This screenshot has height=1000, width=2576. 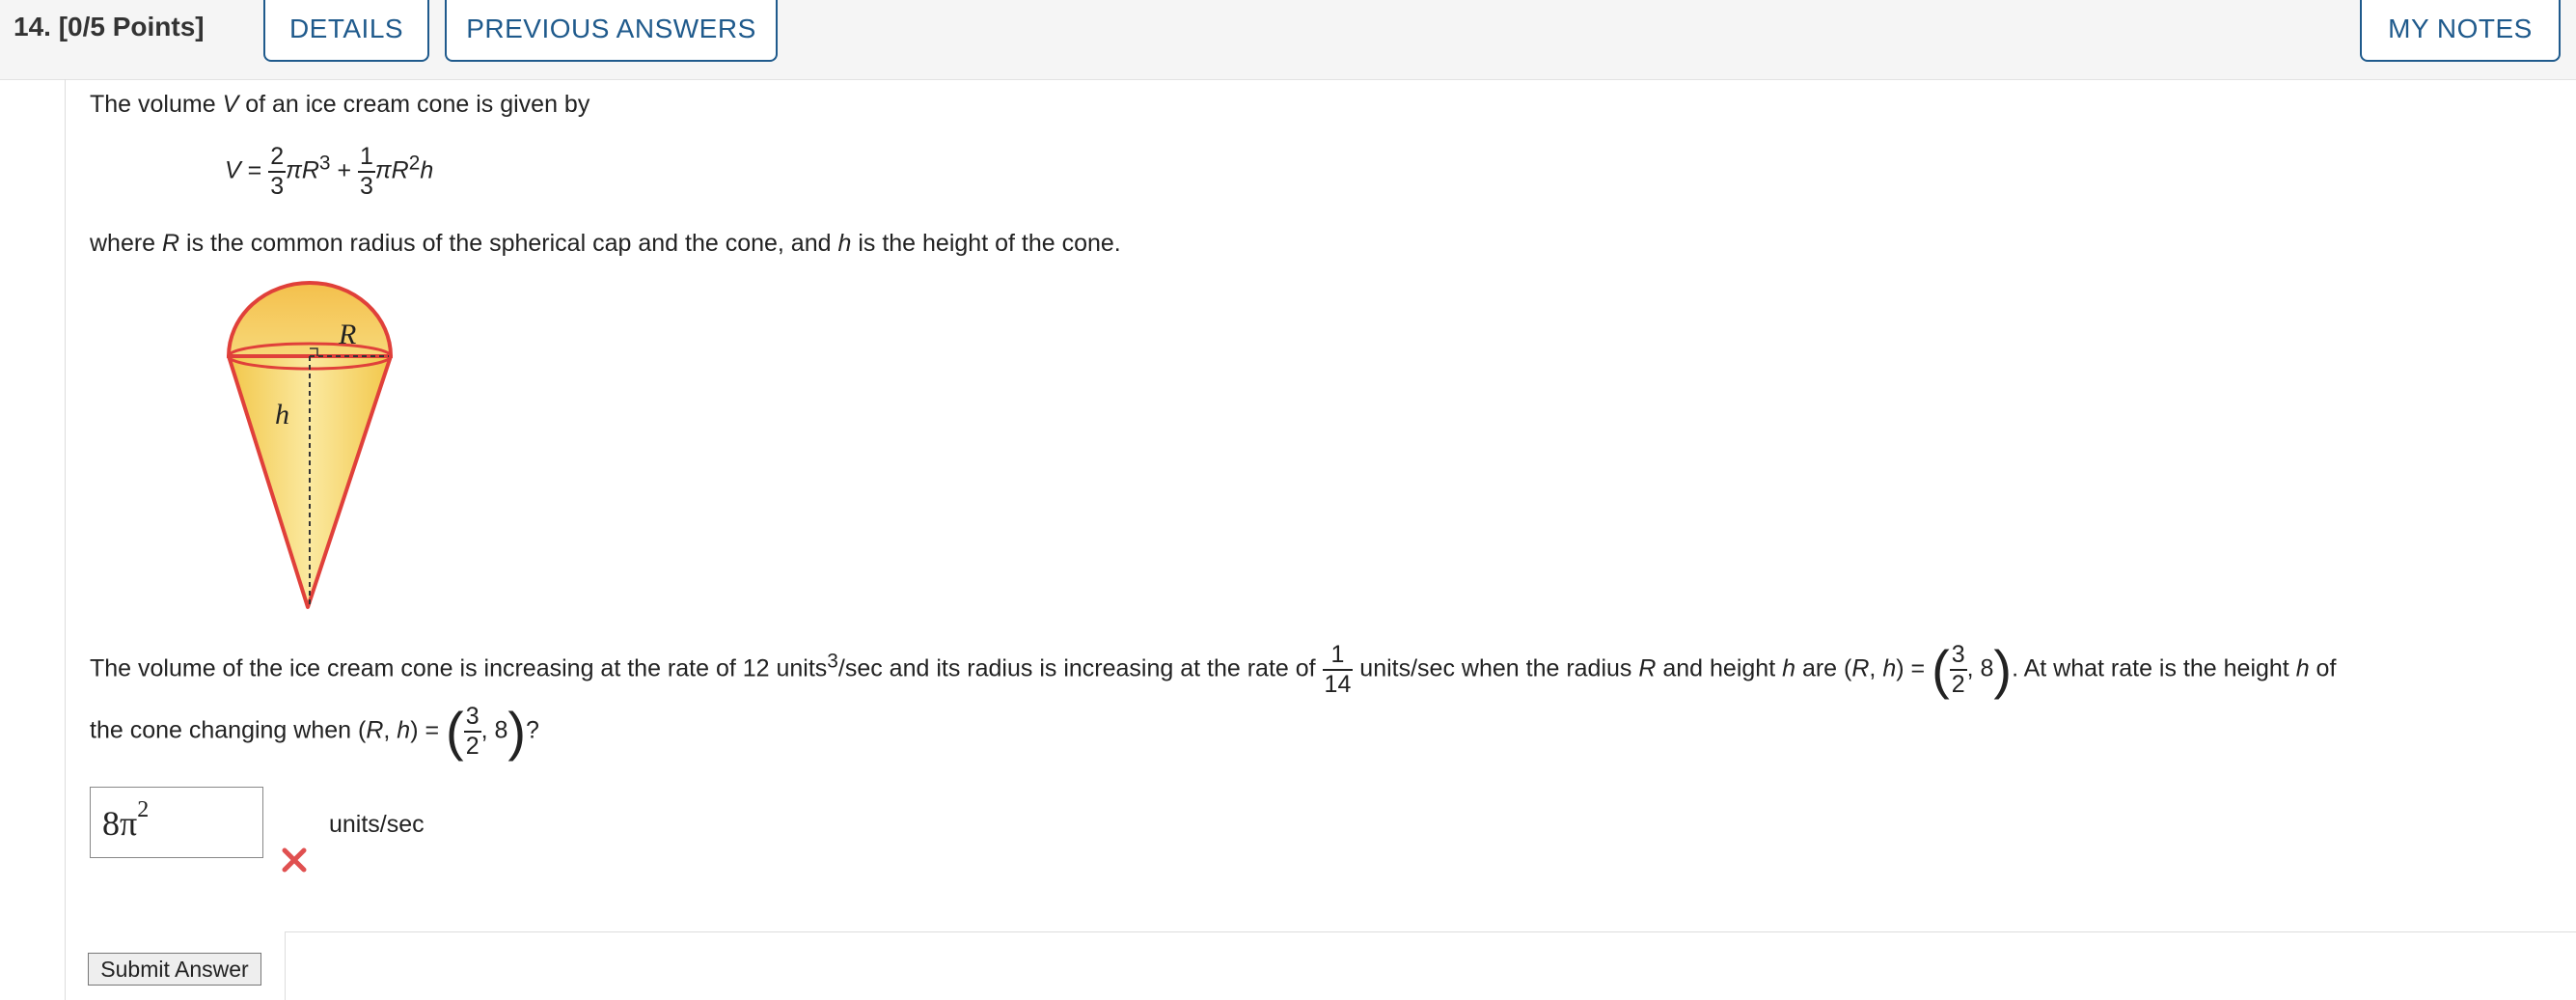 I want to click on answer-input: 8π2, so click(x=176, y=822).